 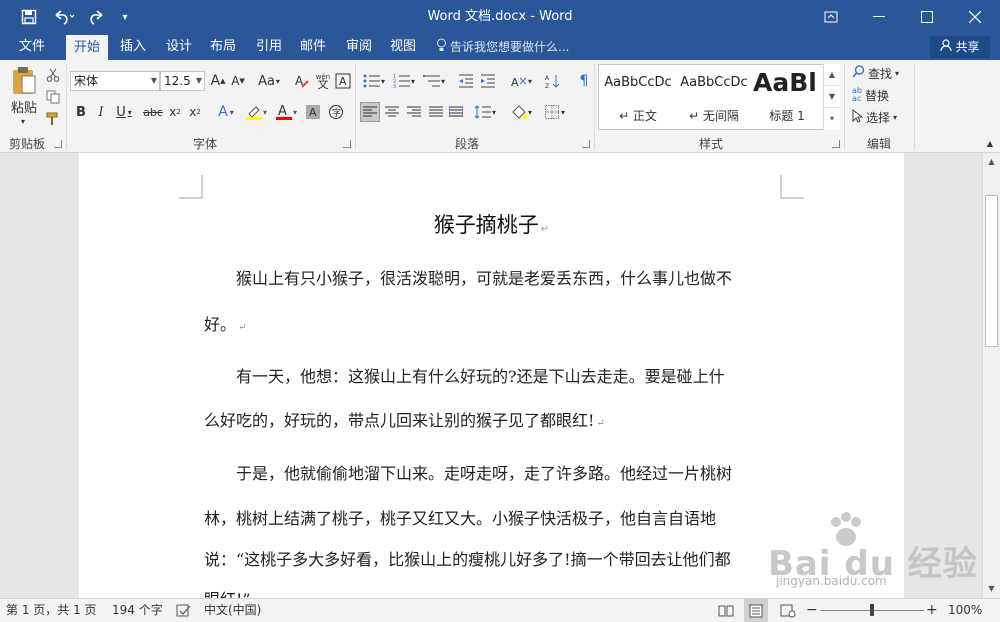 What do you see at coordinates (347, 144) in the screenshot?
I see `font-launcher-icon` at bounding box center [347, 144].